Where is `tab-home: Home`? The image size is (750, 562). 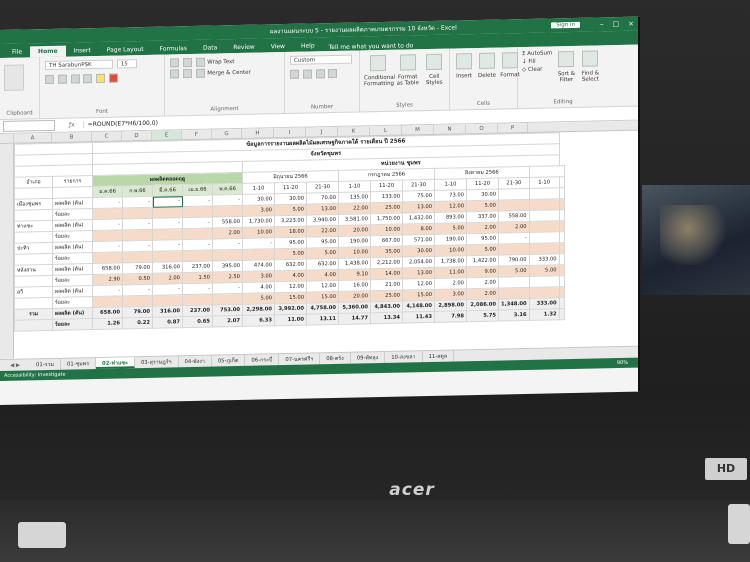 tab-home: Home is located at coordinates (48, 51).